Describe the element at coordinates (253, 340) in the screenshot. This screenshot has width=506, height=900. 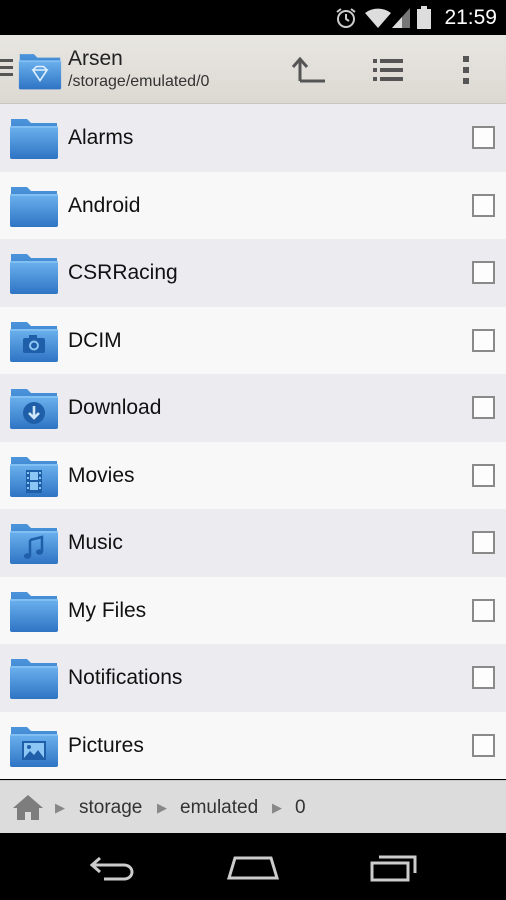
I see `list-item: DCIM` at that location.